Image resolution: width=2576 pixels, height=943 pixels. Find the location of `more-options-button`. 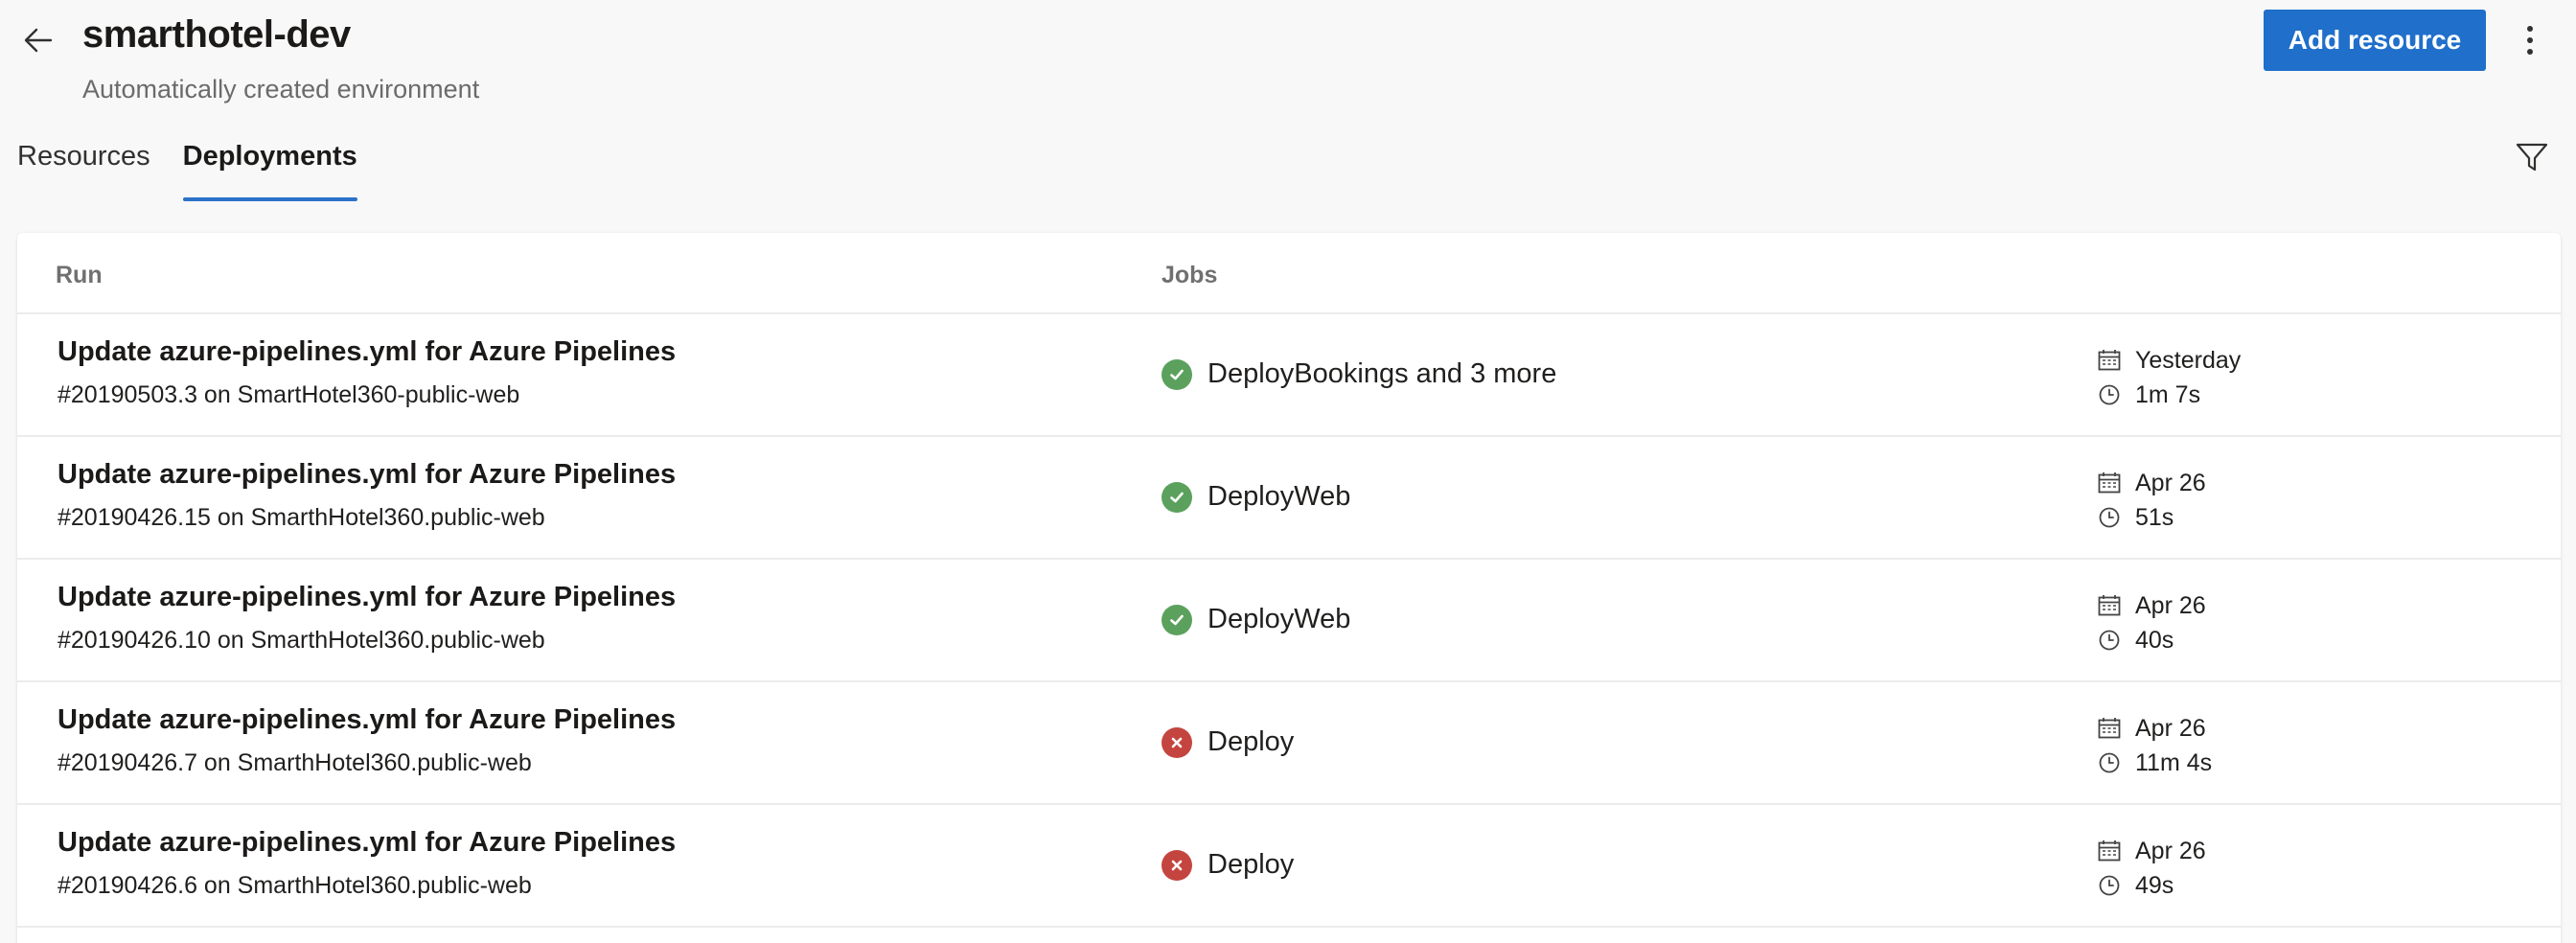

more-options-button is located at coordinates (2530, 40).